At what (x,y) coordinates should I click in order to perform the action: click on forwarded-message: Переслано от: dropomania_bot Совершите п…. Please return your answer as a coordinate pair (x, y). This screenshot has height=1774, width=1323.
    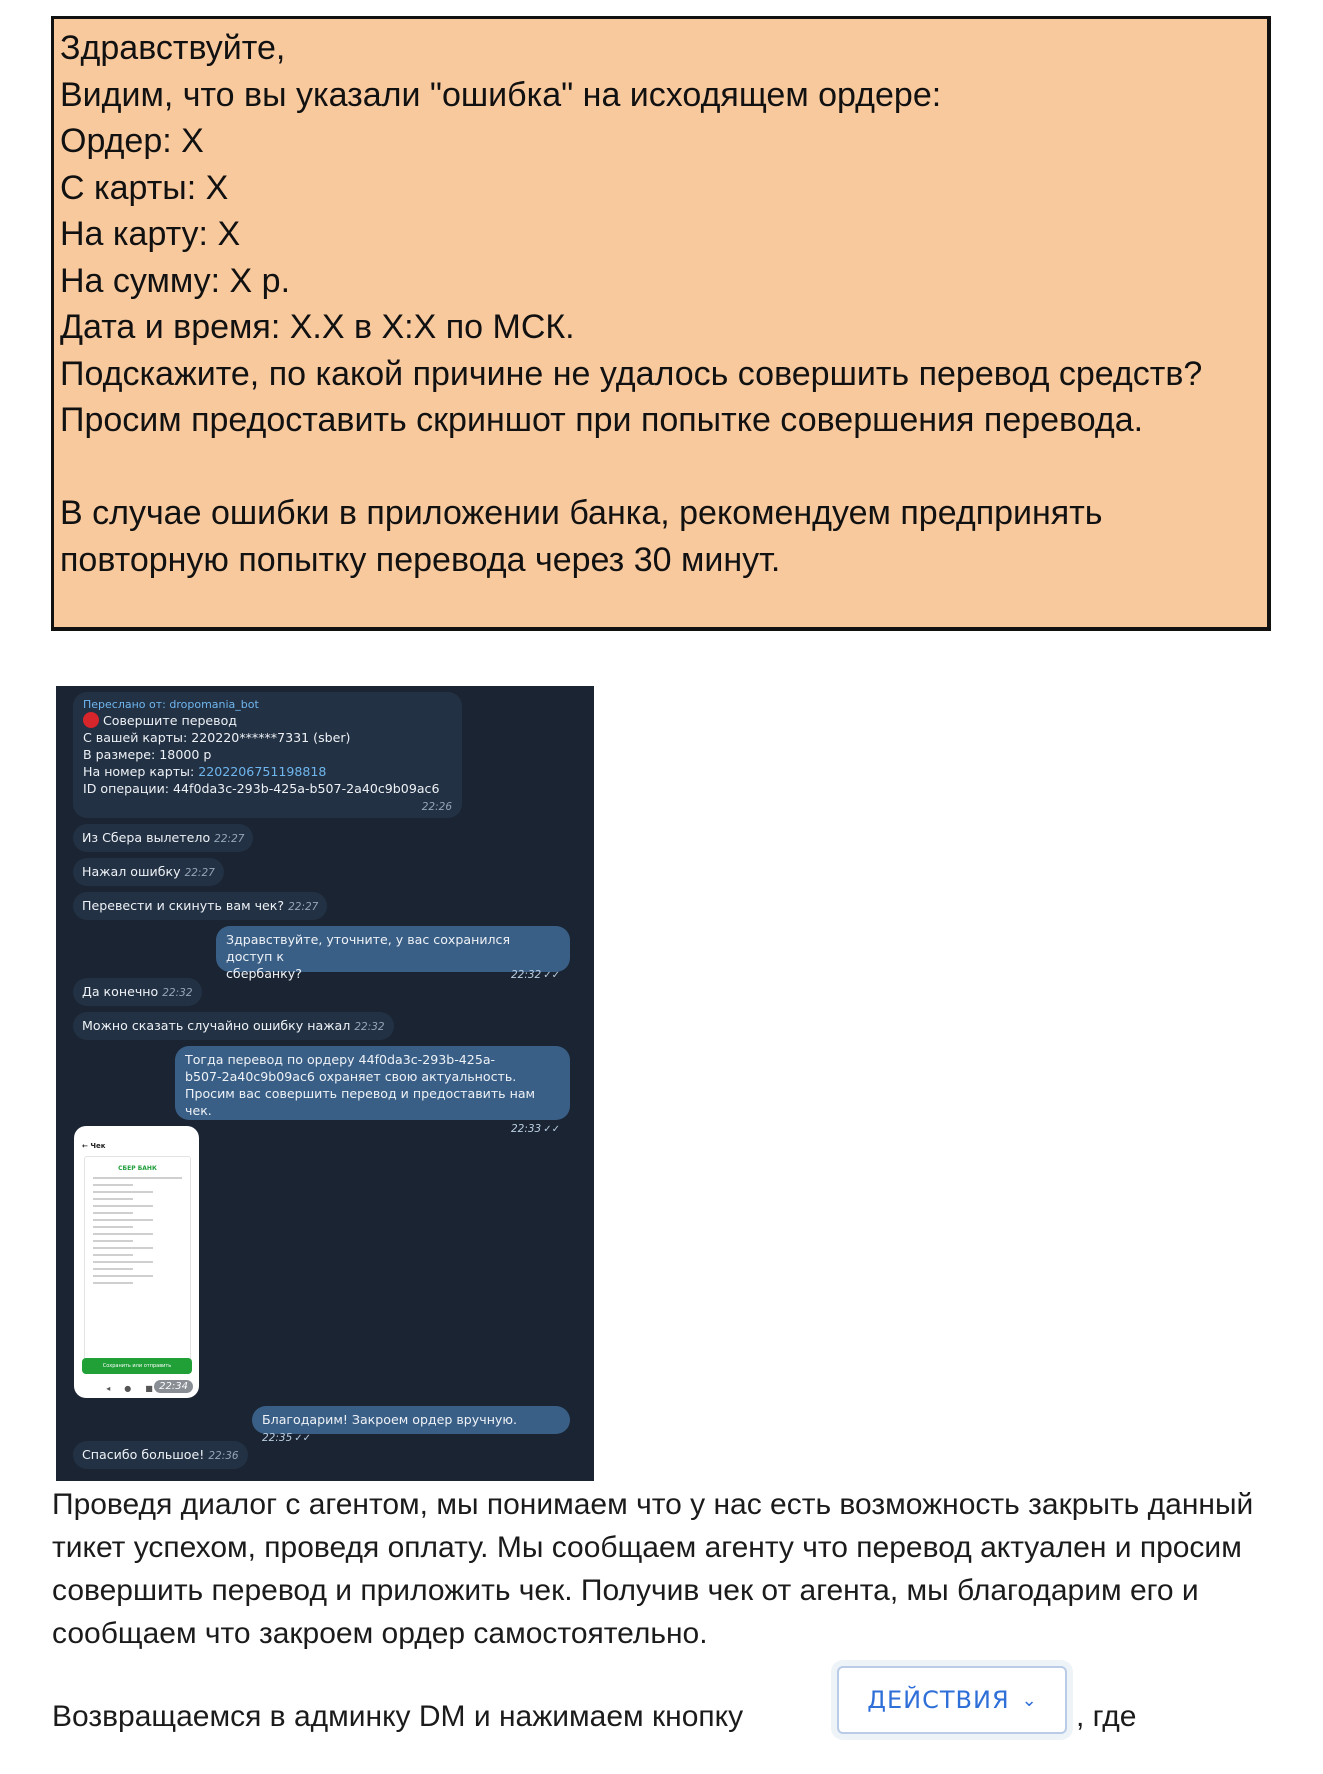
    Looking at the image, I should click on (267, 755).